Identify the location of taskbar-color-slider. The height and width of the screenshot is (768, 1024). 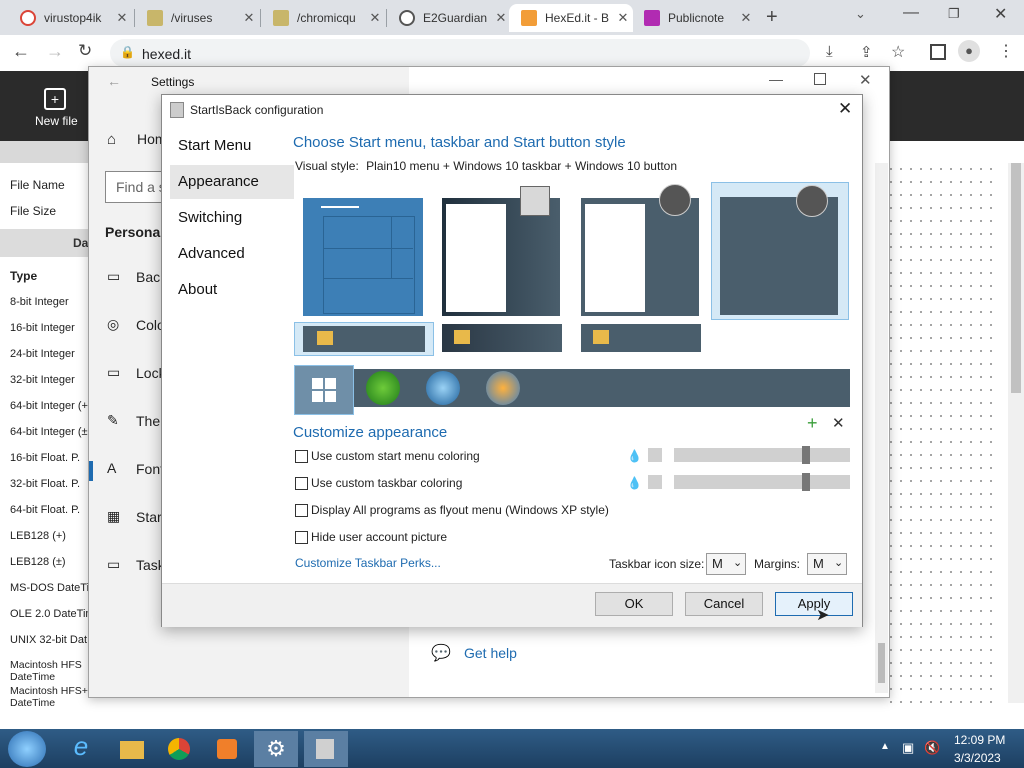
(762, 482).